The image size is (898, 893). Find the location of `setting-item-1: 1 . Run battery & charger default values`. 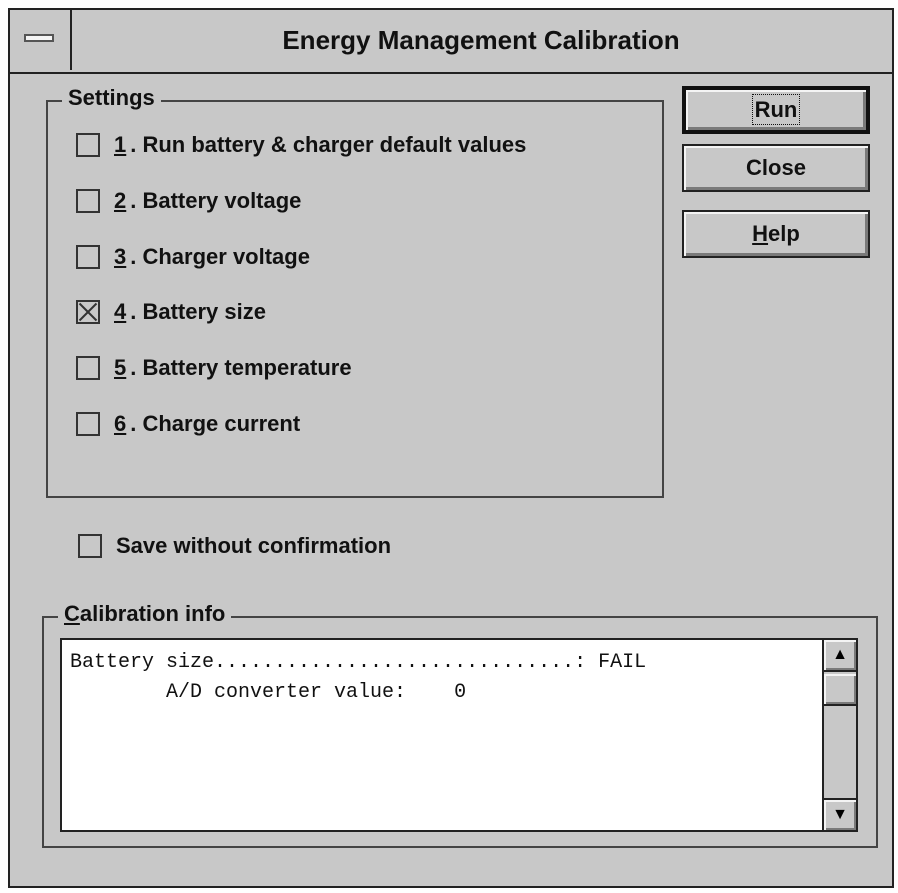

setting-item-1: 1 . Run battery & charger default values is located at coordinates (301, 145).